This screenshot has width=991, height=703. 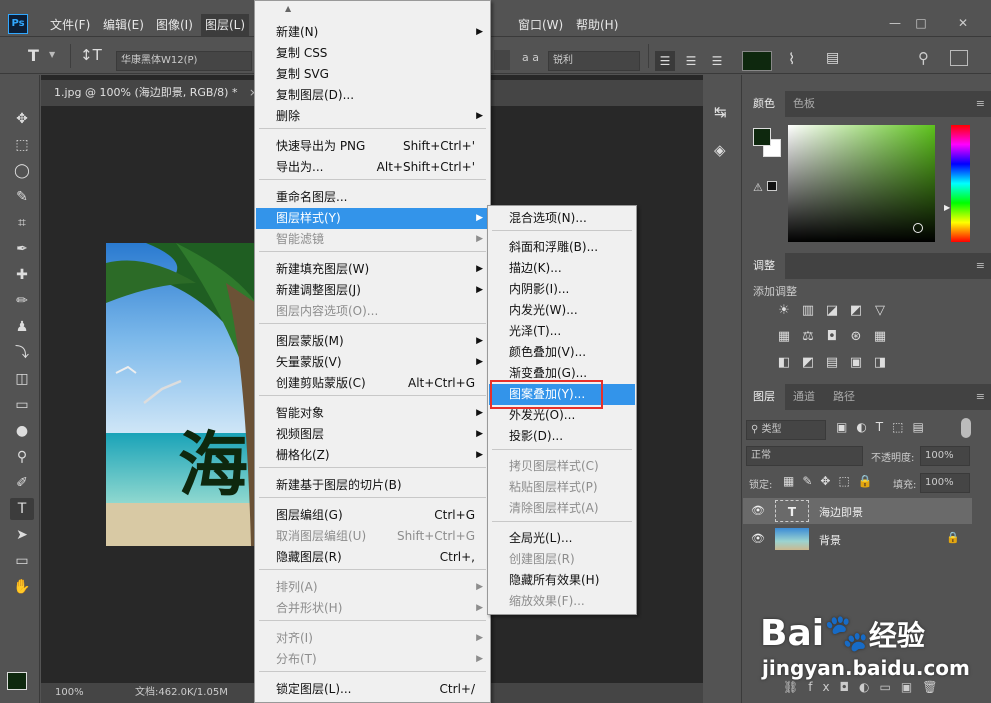 What do you see at coordinates (832, 363) in the screenshot?
I see `adjustment-row3-2-icon: ▤` at bounding box center [832, 363].